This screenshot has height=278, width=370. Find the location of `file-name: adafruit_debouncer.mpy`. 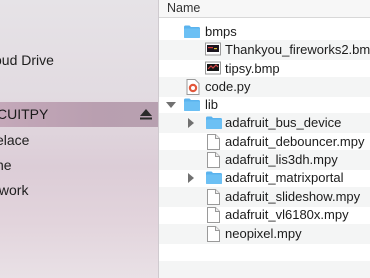

file-name: adafruit_debouncer.mpy is located at coordinates (295, 141).